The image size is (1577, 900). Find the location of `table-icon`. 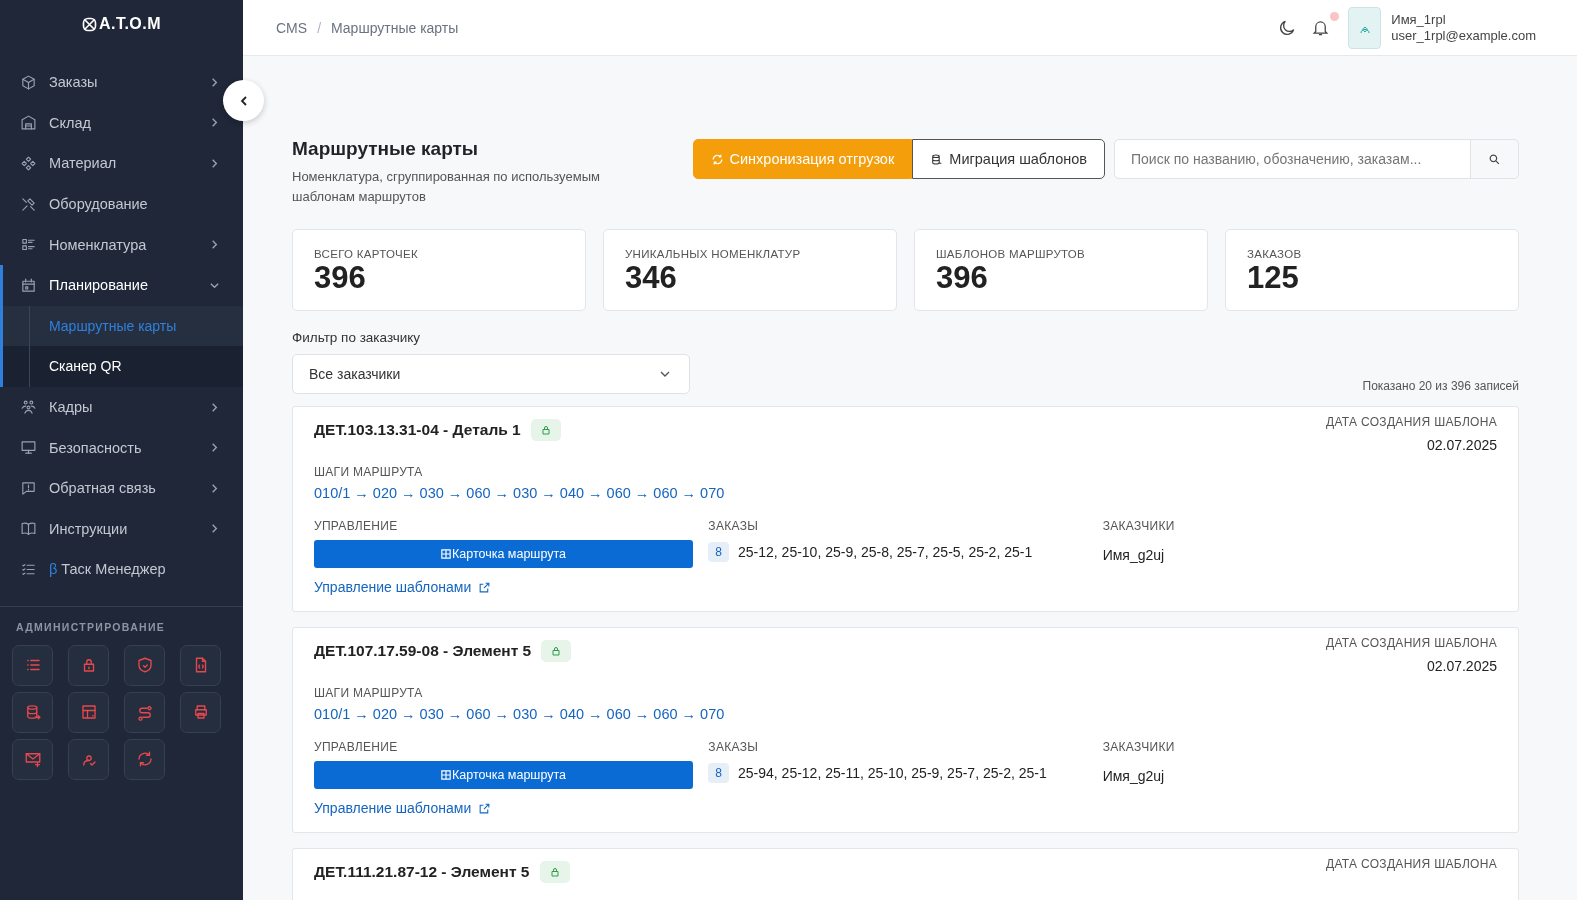

table-icon is located at coordinates (88, 712).